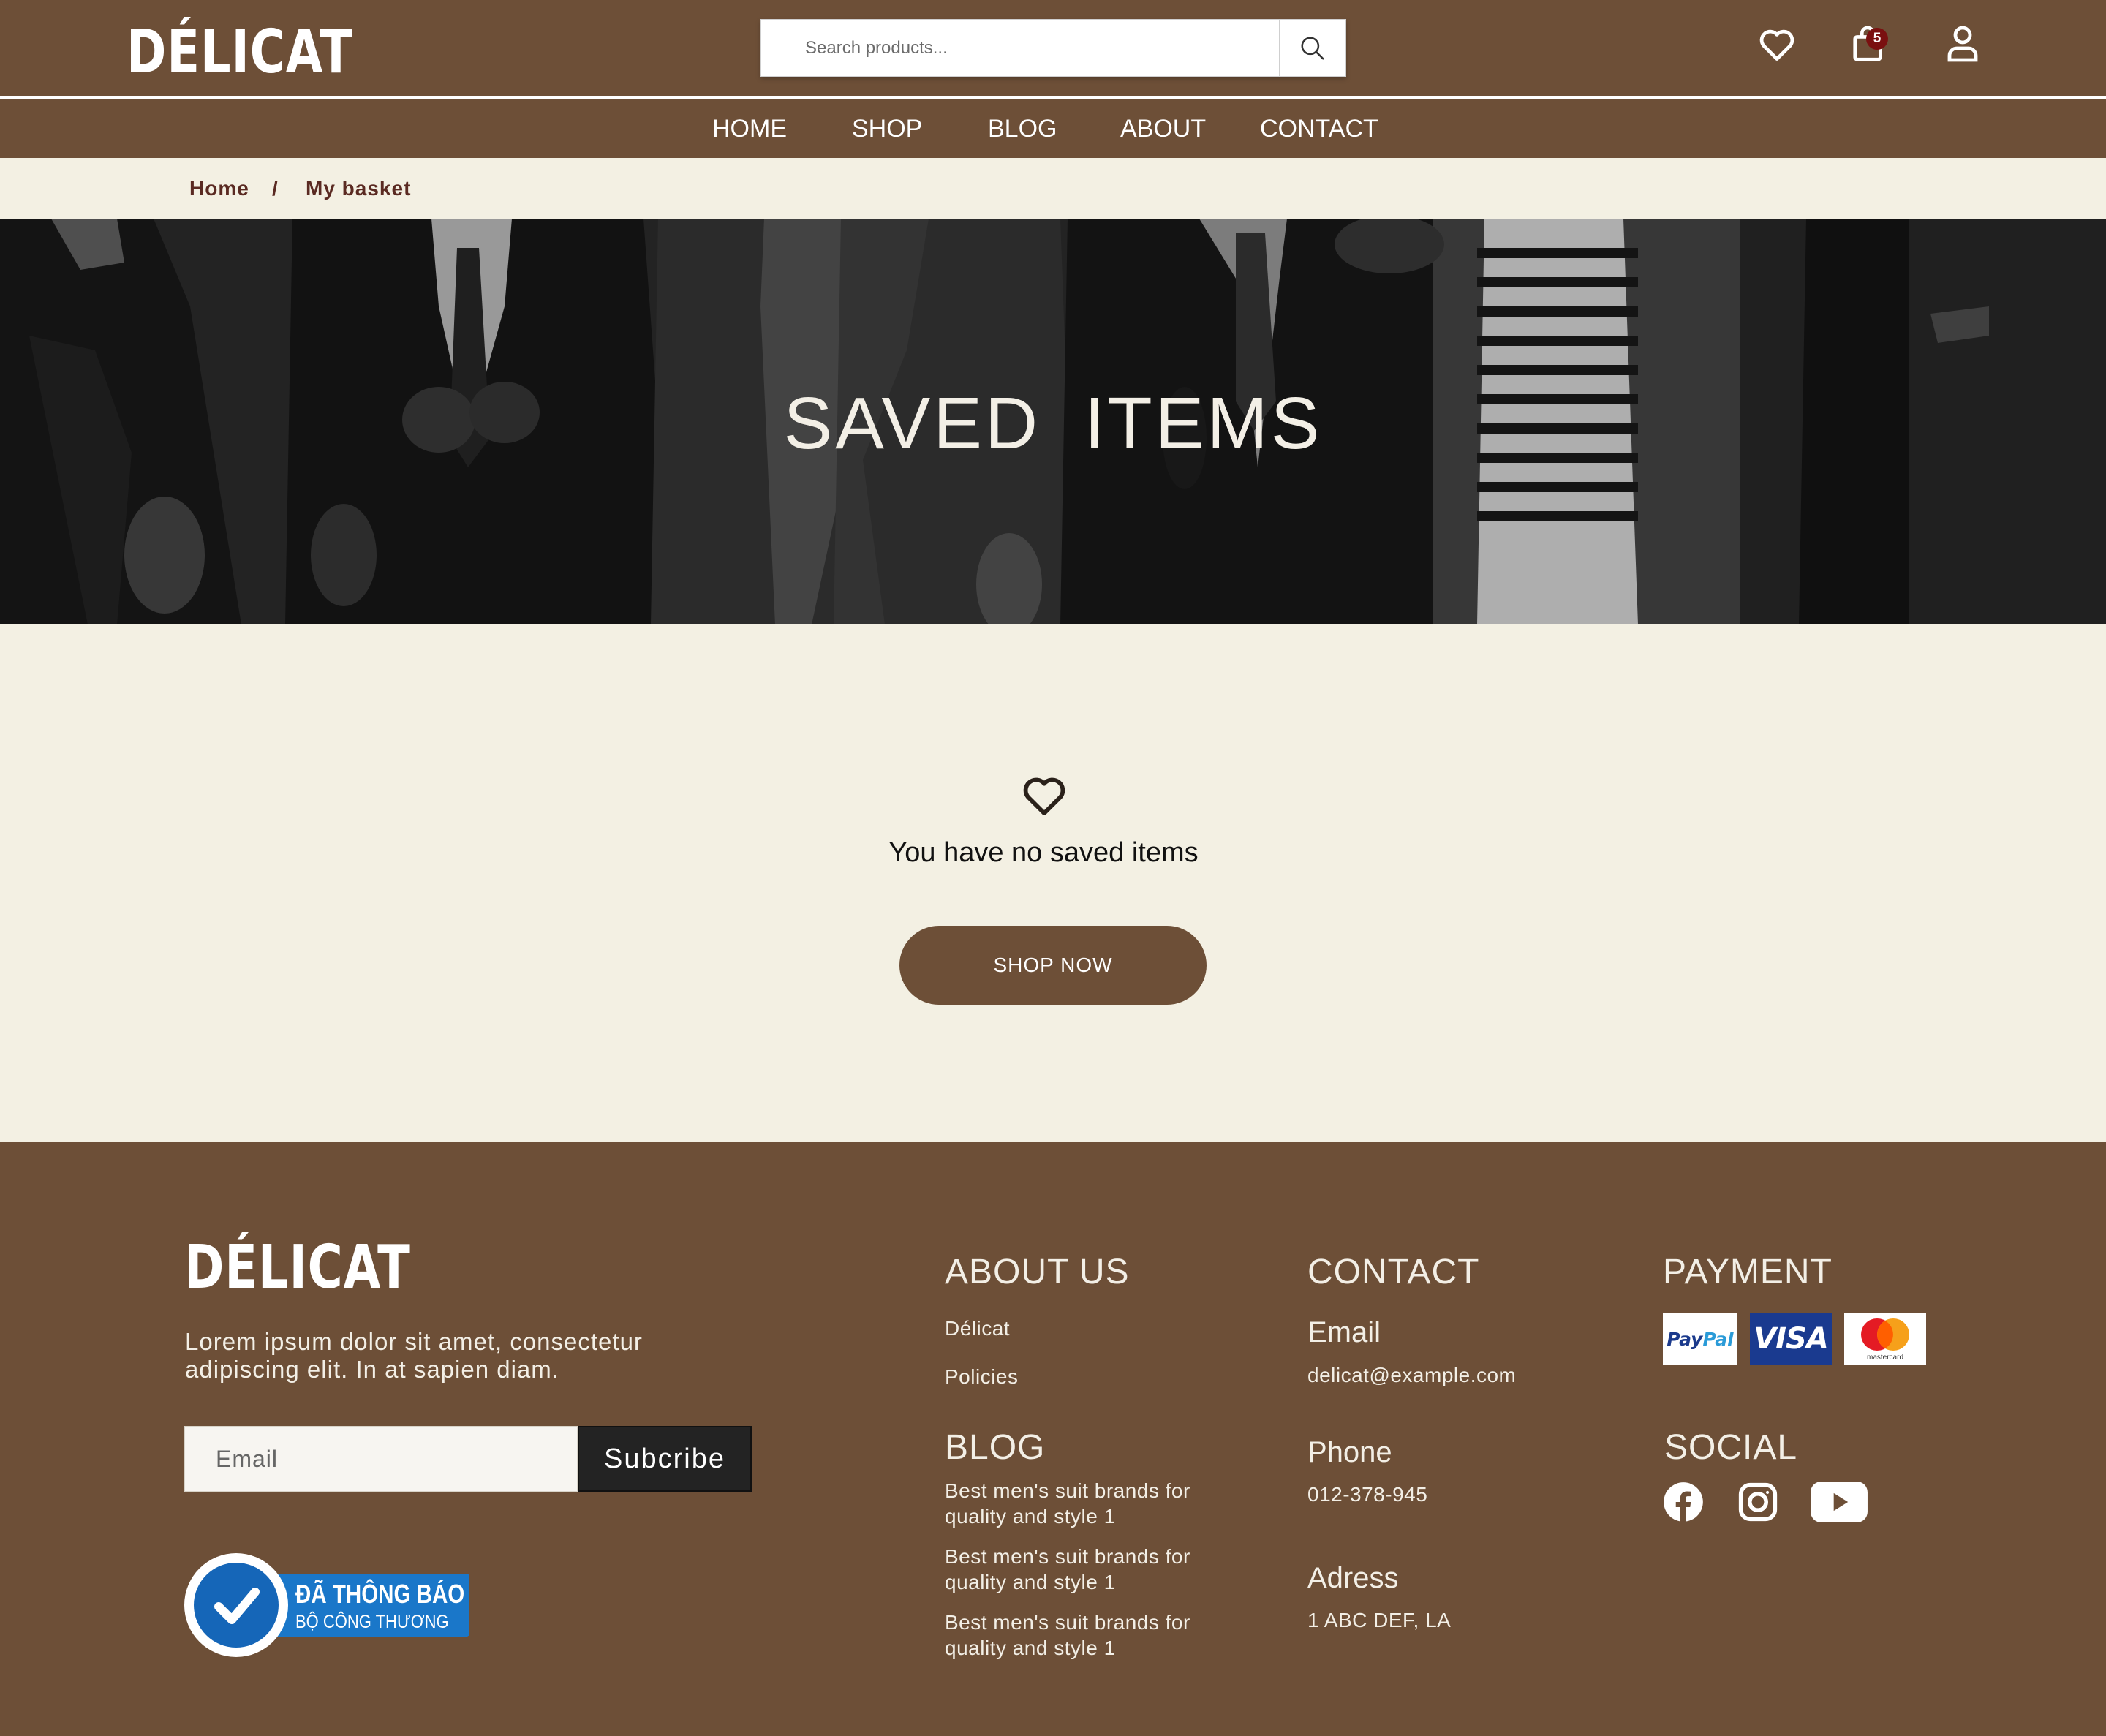 This screenshot has height=1736, width=2106. I want to click on instagram-link, so click(1757, 1502).